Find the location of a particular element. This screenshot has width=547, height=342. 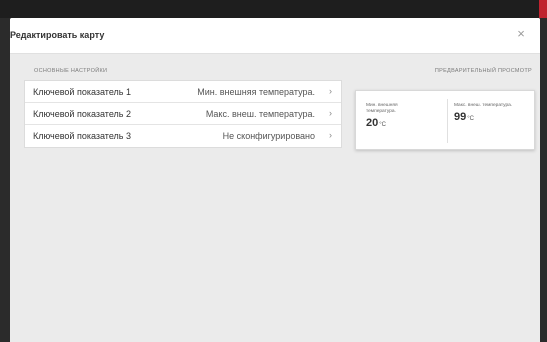

row-name: Ключевой показатель 1 is located at coordinates (82, 92).